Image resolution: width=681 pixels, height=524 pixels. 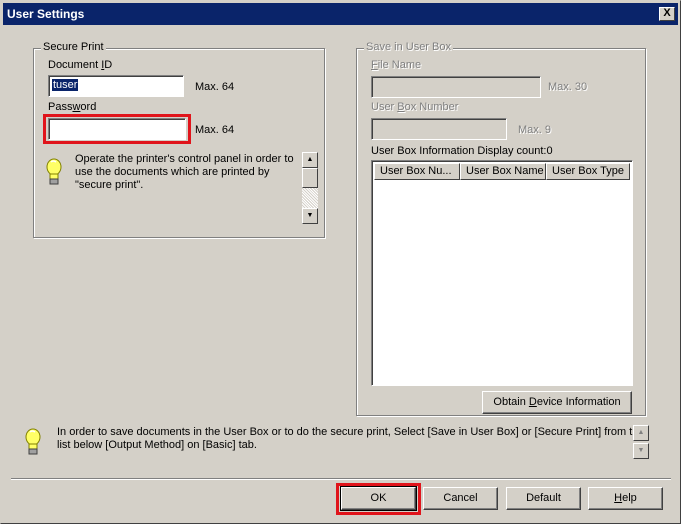 I want to click on scroll-thumb, so click(x=310, y=178).